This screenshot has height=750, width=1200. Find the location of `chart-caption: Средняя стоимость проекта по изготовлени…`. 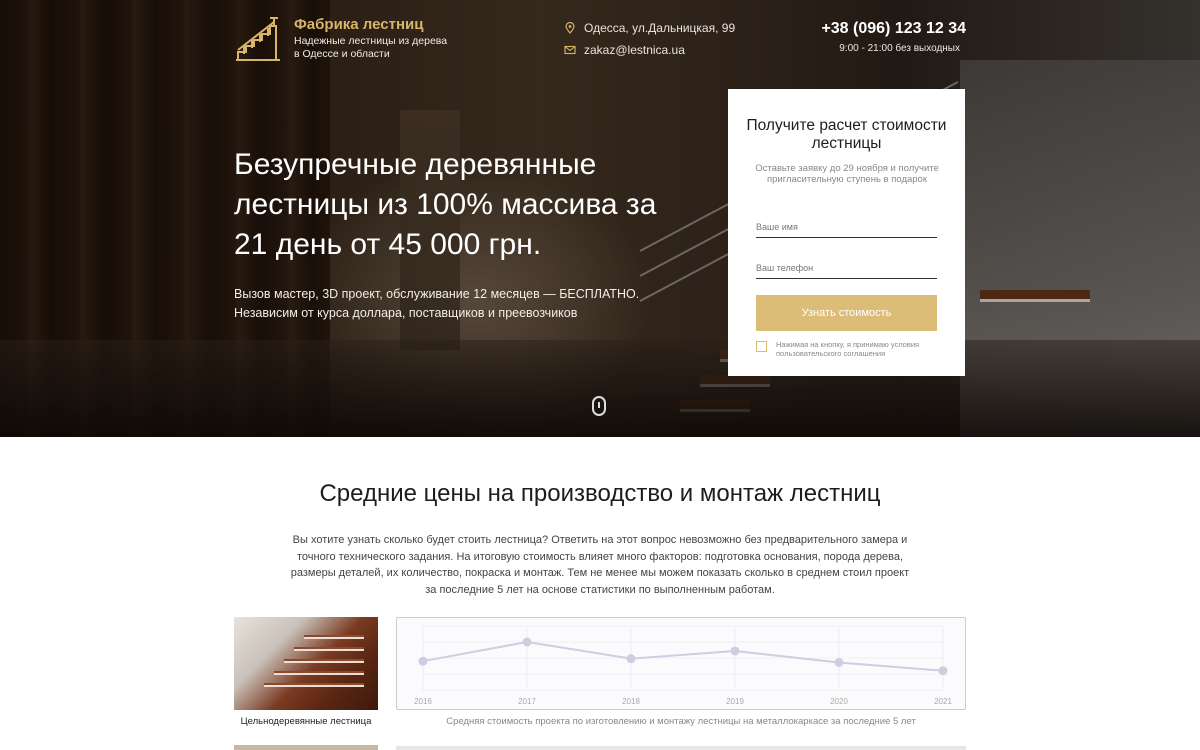

chart-caption: Средняя стоимость проекта по изготовлени… is located at coordinates (681, 721).